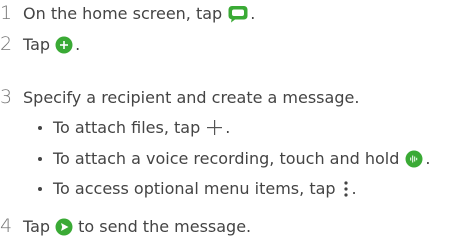 The width and height of the screenshot is (458, 245). Describe the element at coordinates (6, 13) in the screenshot. I see `step-number: 1` at that location.